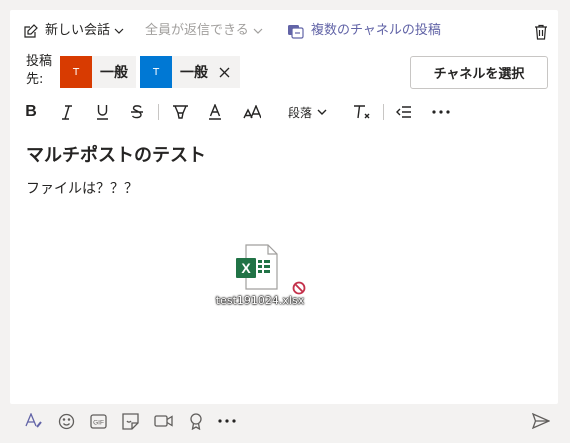 The height and width of the screenshot is (443, 570). I want to click on post-to-label: 投稿 先:, so click(39, 71).